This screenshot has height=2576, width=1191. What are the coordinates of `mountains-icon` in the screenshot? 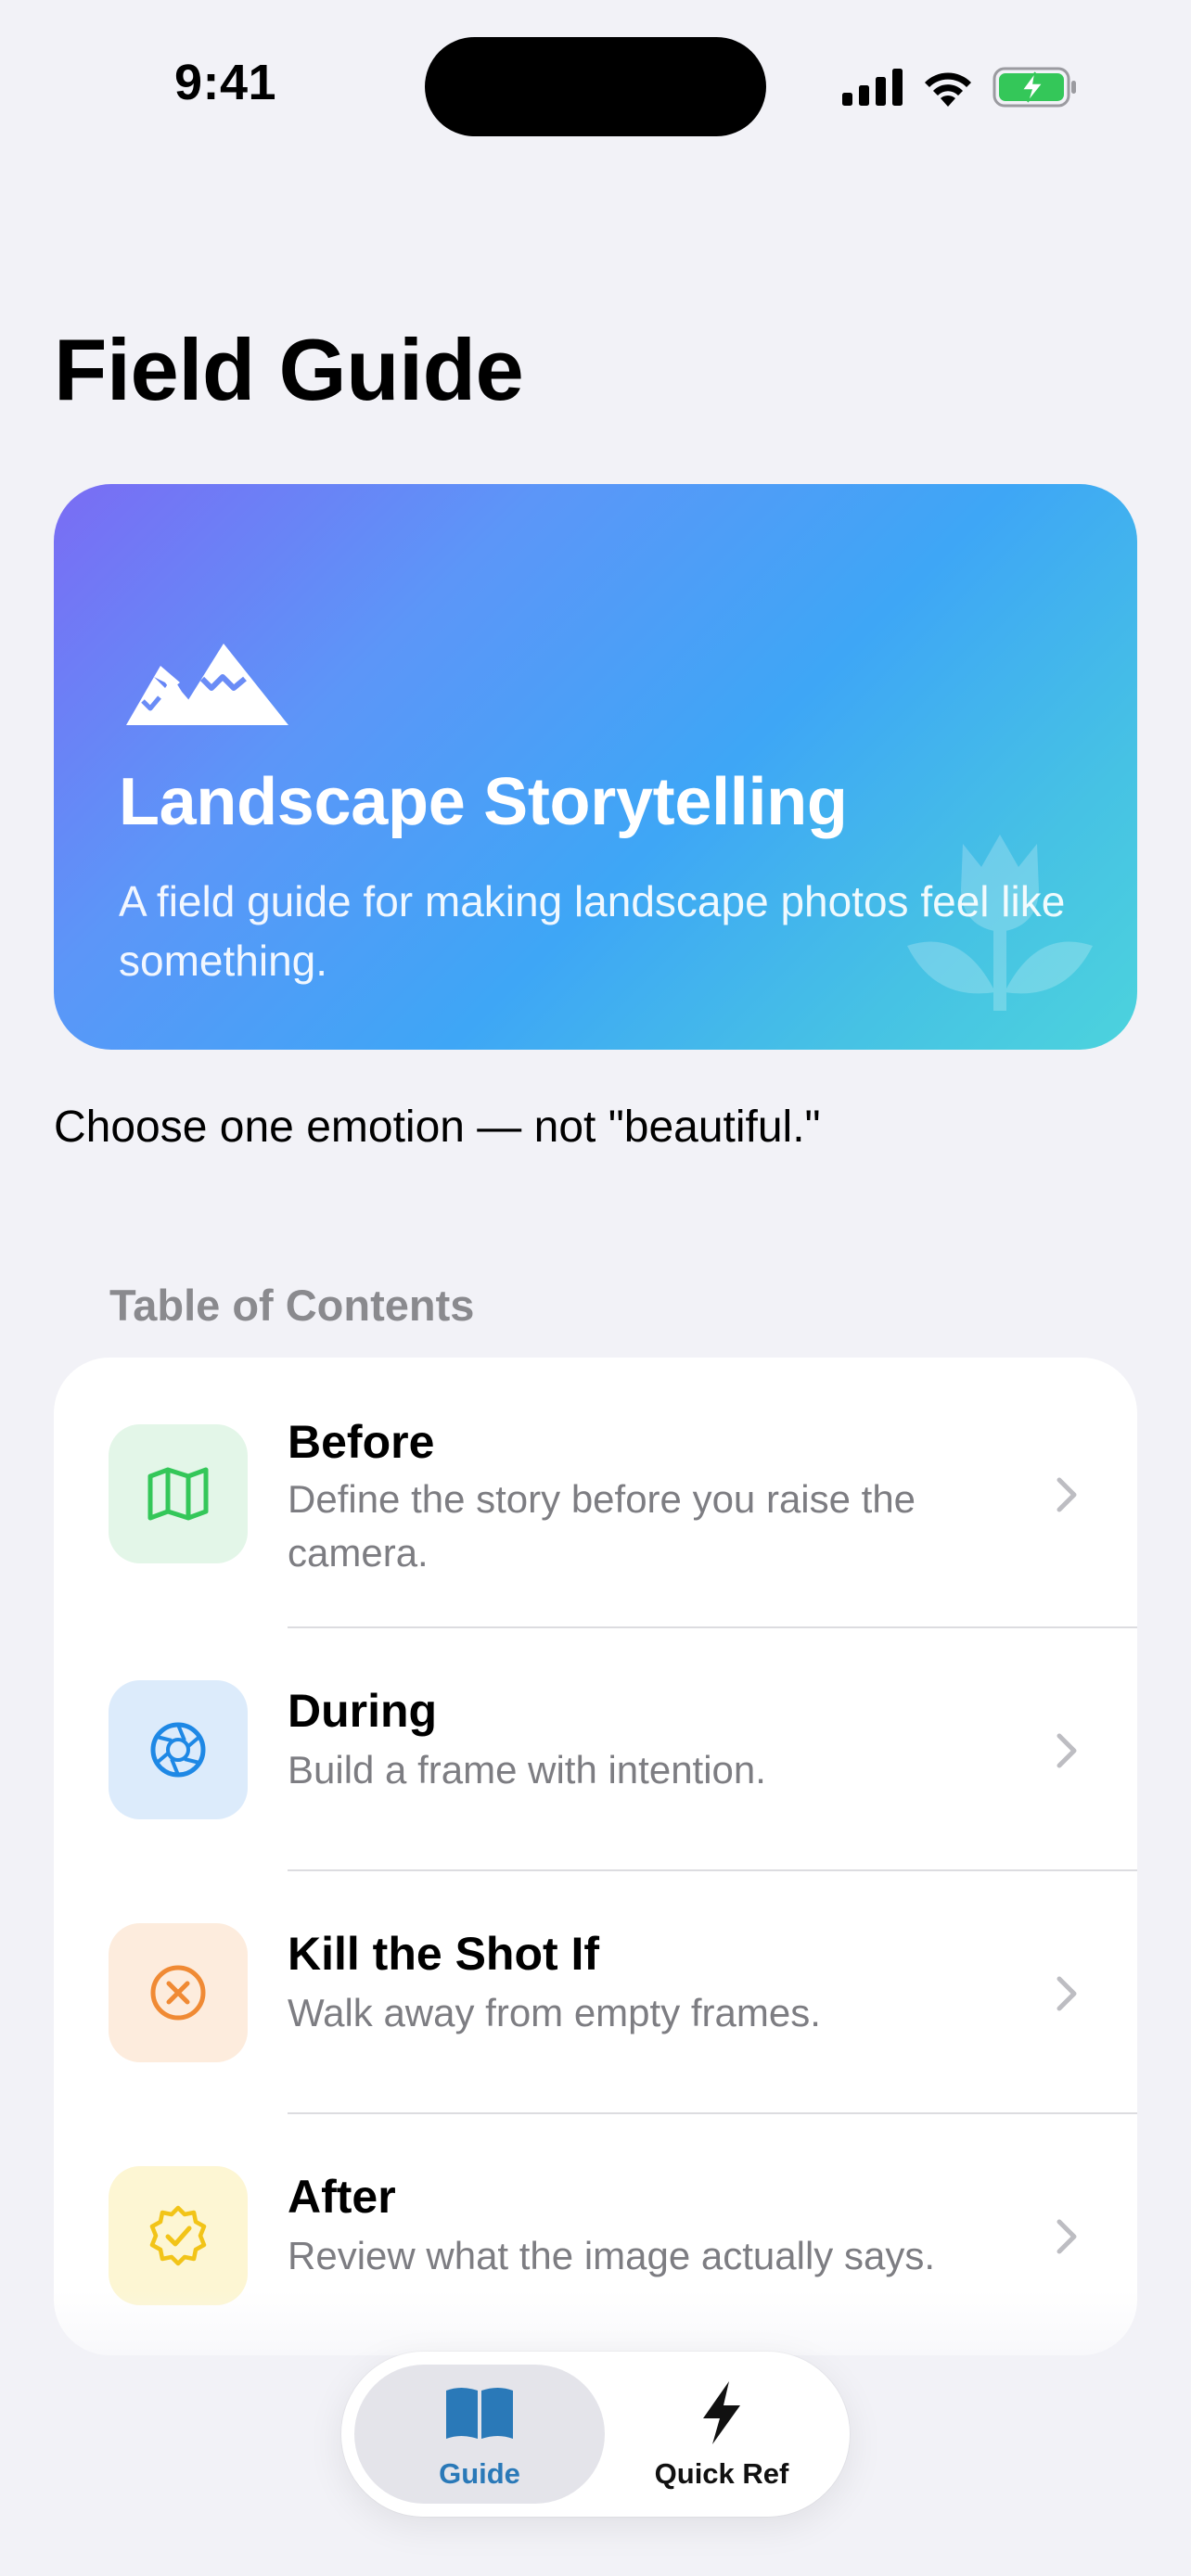 It's located at (207, 685).